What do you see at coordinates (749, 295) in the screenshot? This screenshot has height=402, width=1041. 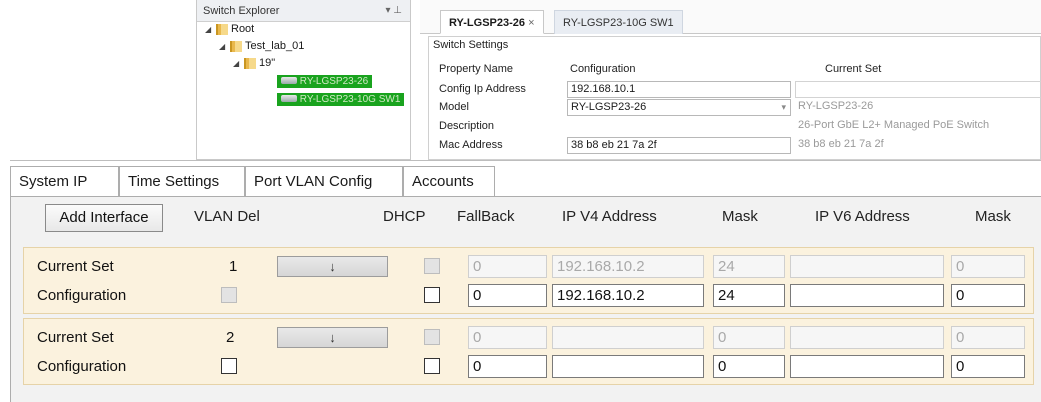 I see `mask4-config: 24` at bounding box center [749, 295].